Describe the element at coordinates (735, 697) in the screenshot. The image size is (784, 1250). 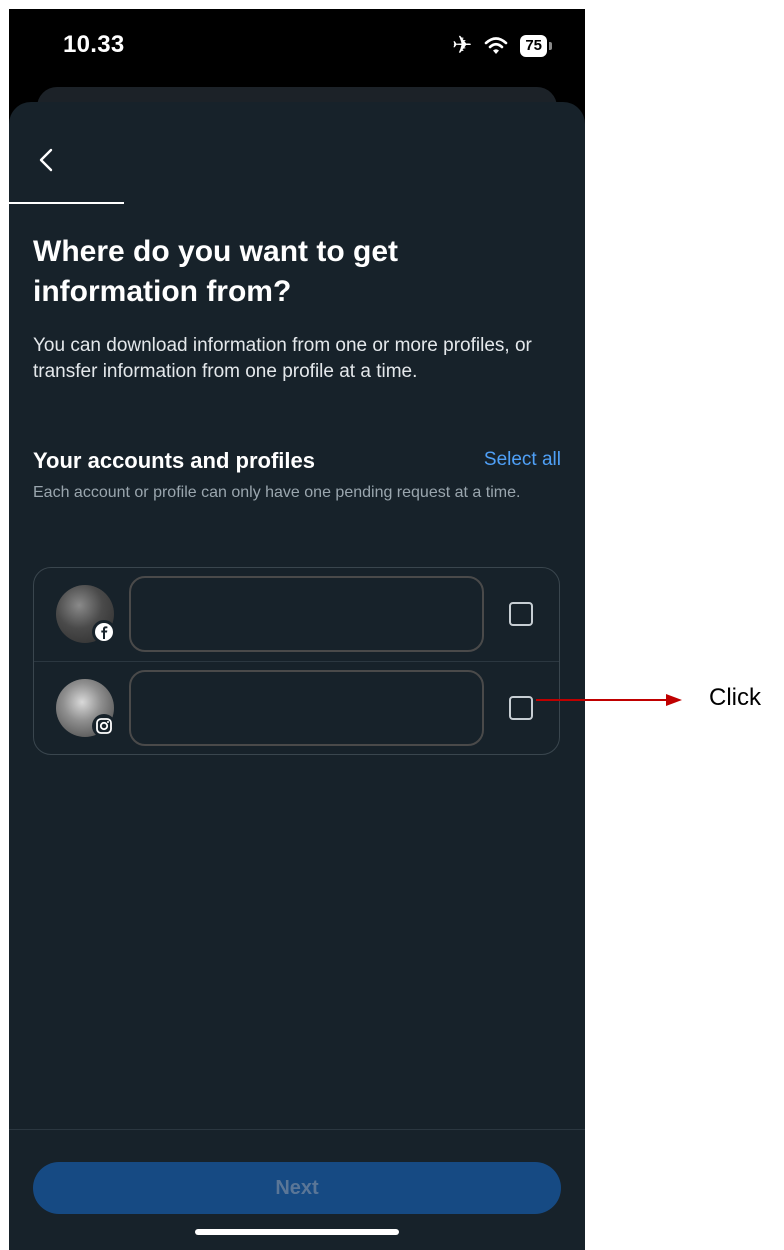
I see `annotation-label: Click` at that location.